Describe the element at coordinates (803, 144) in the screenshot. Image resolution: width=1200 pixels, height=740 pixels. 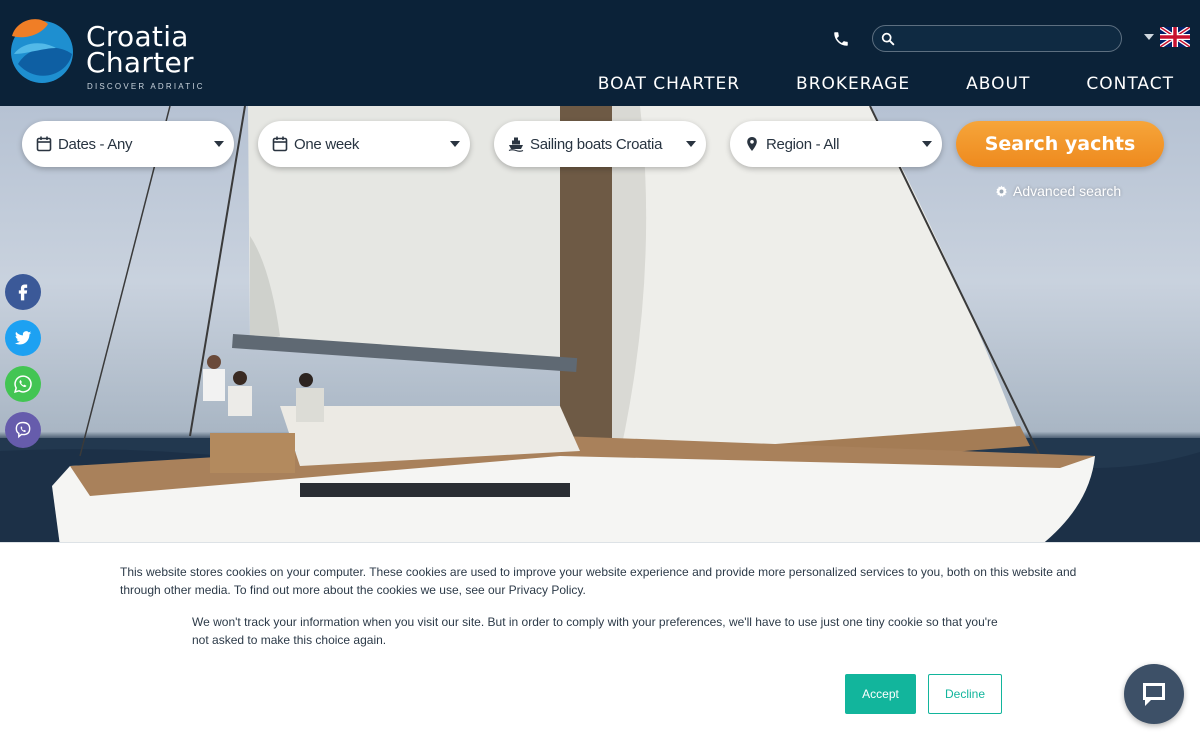
I see `region-select-value: Region - All` at that location.